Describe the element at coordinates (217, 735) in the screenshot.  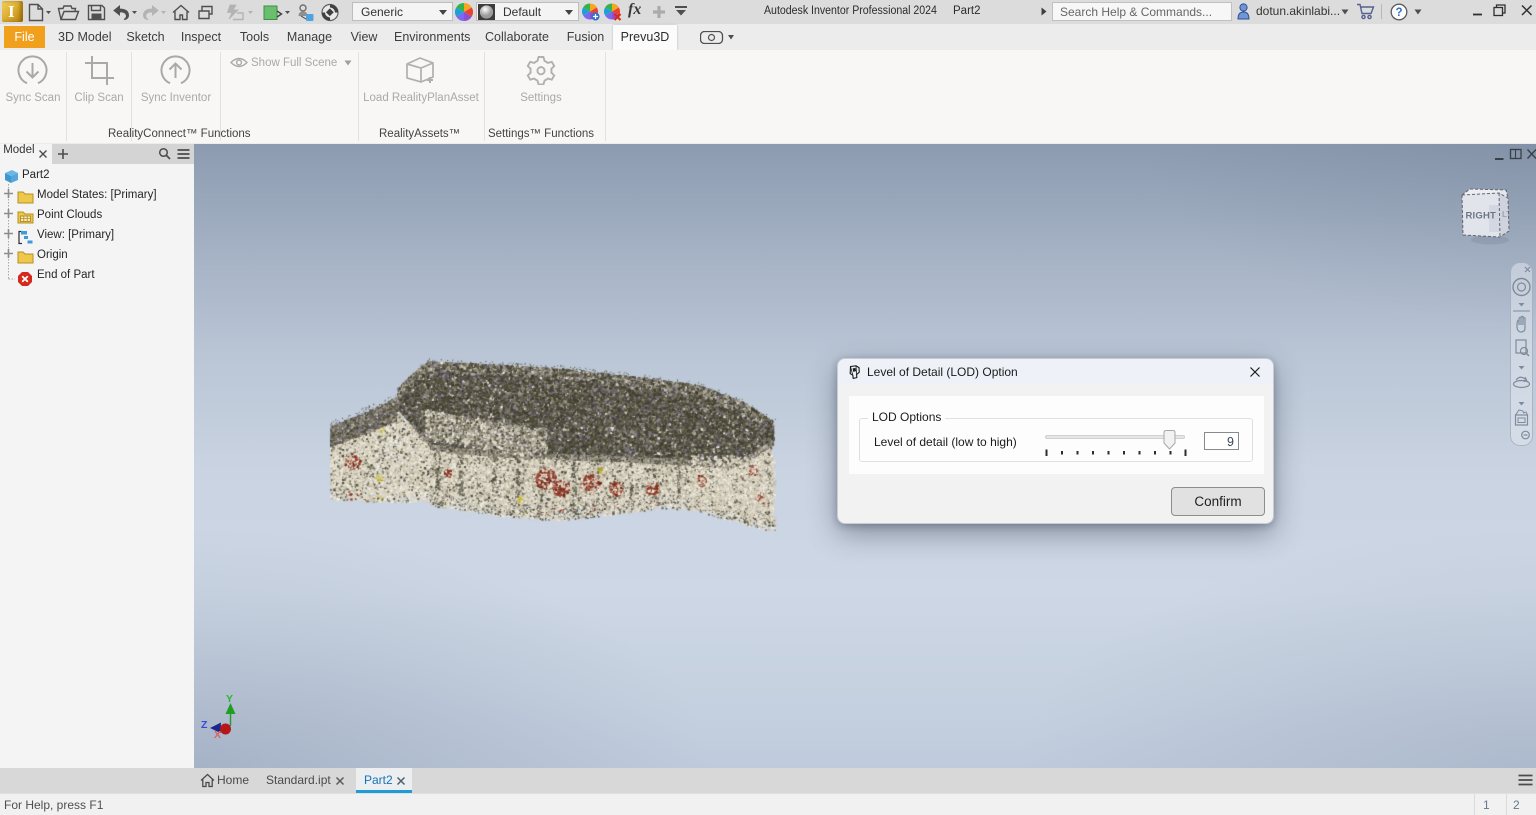
I see `svg-text: X` at that location.